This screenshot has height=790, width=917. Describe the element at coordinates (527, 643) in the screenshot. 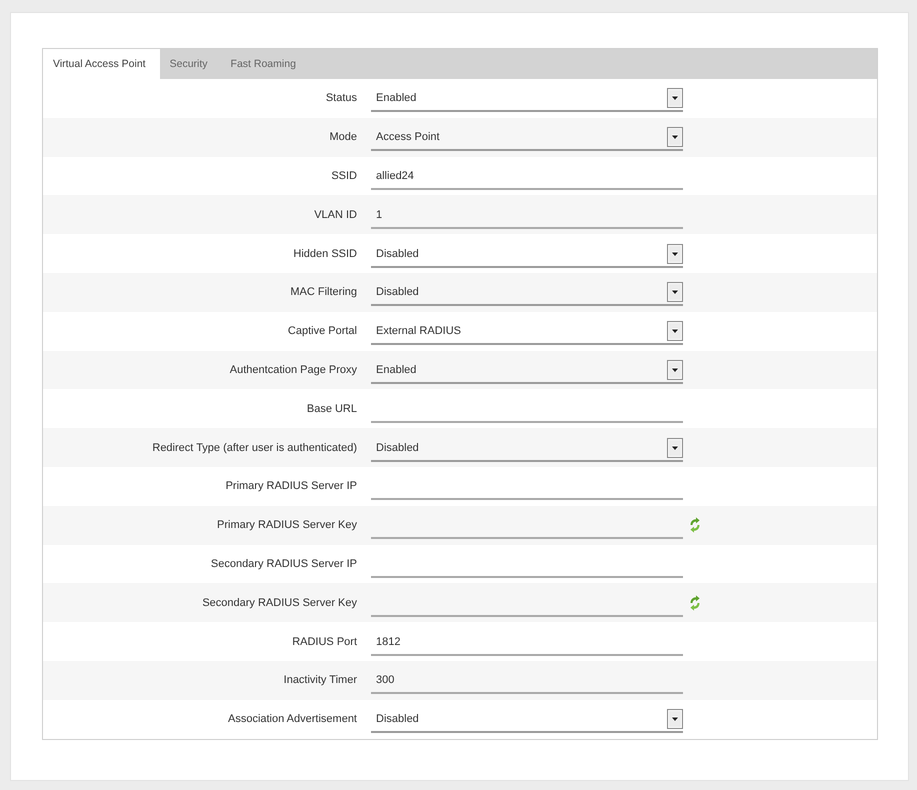

I see `text-field: 1812` at that location.